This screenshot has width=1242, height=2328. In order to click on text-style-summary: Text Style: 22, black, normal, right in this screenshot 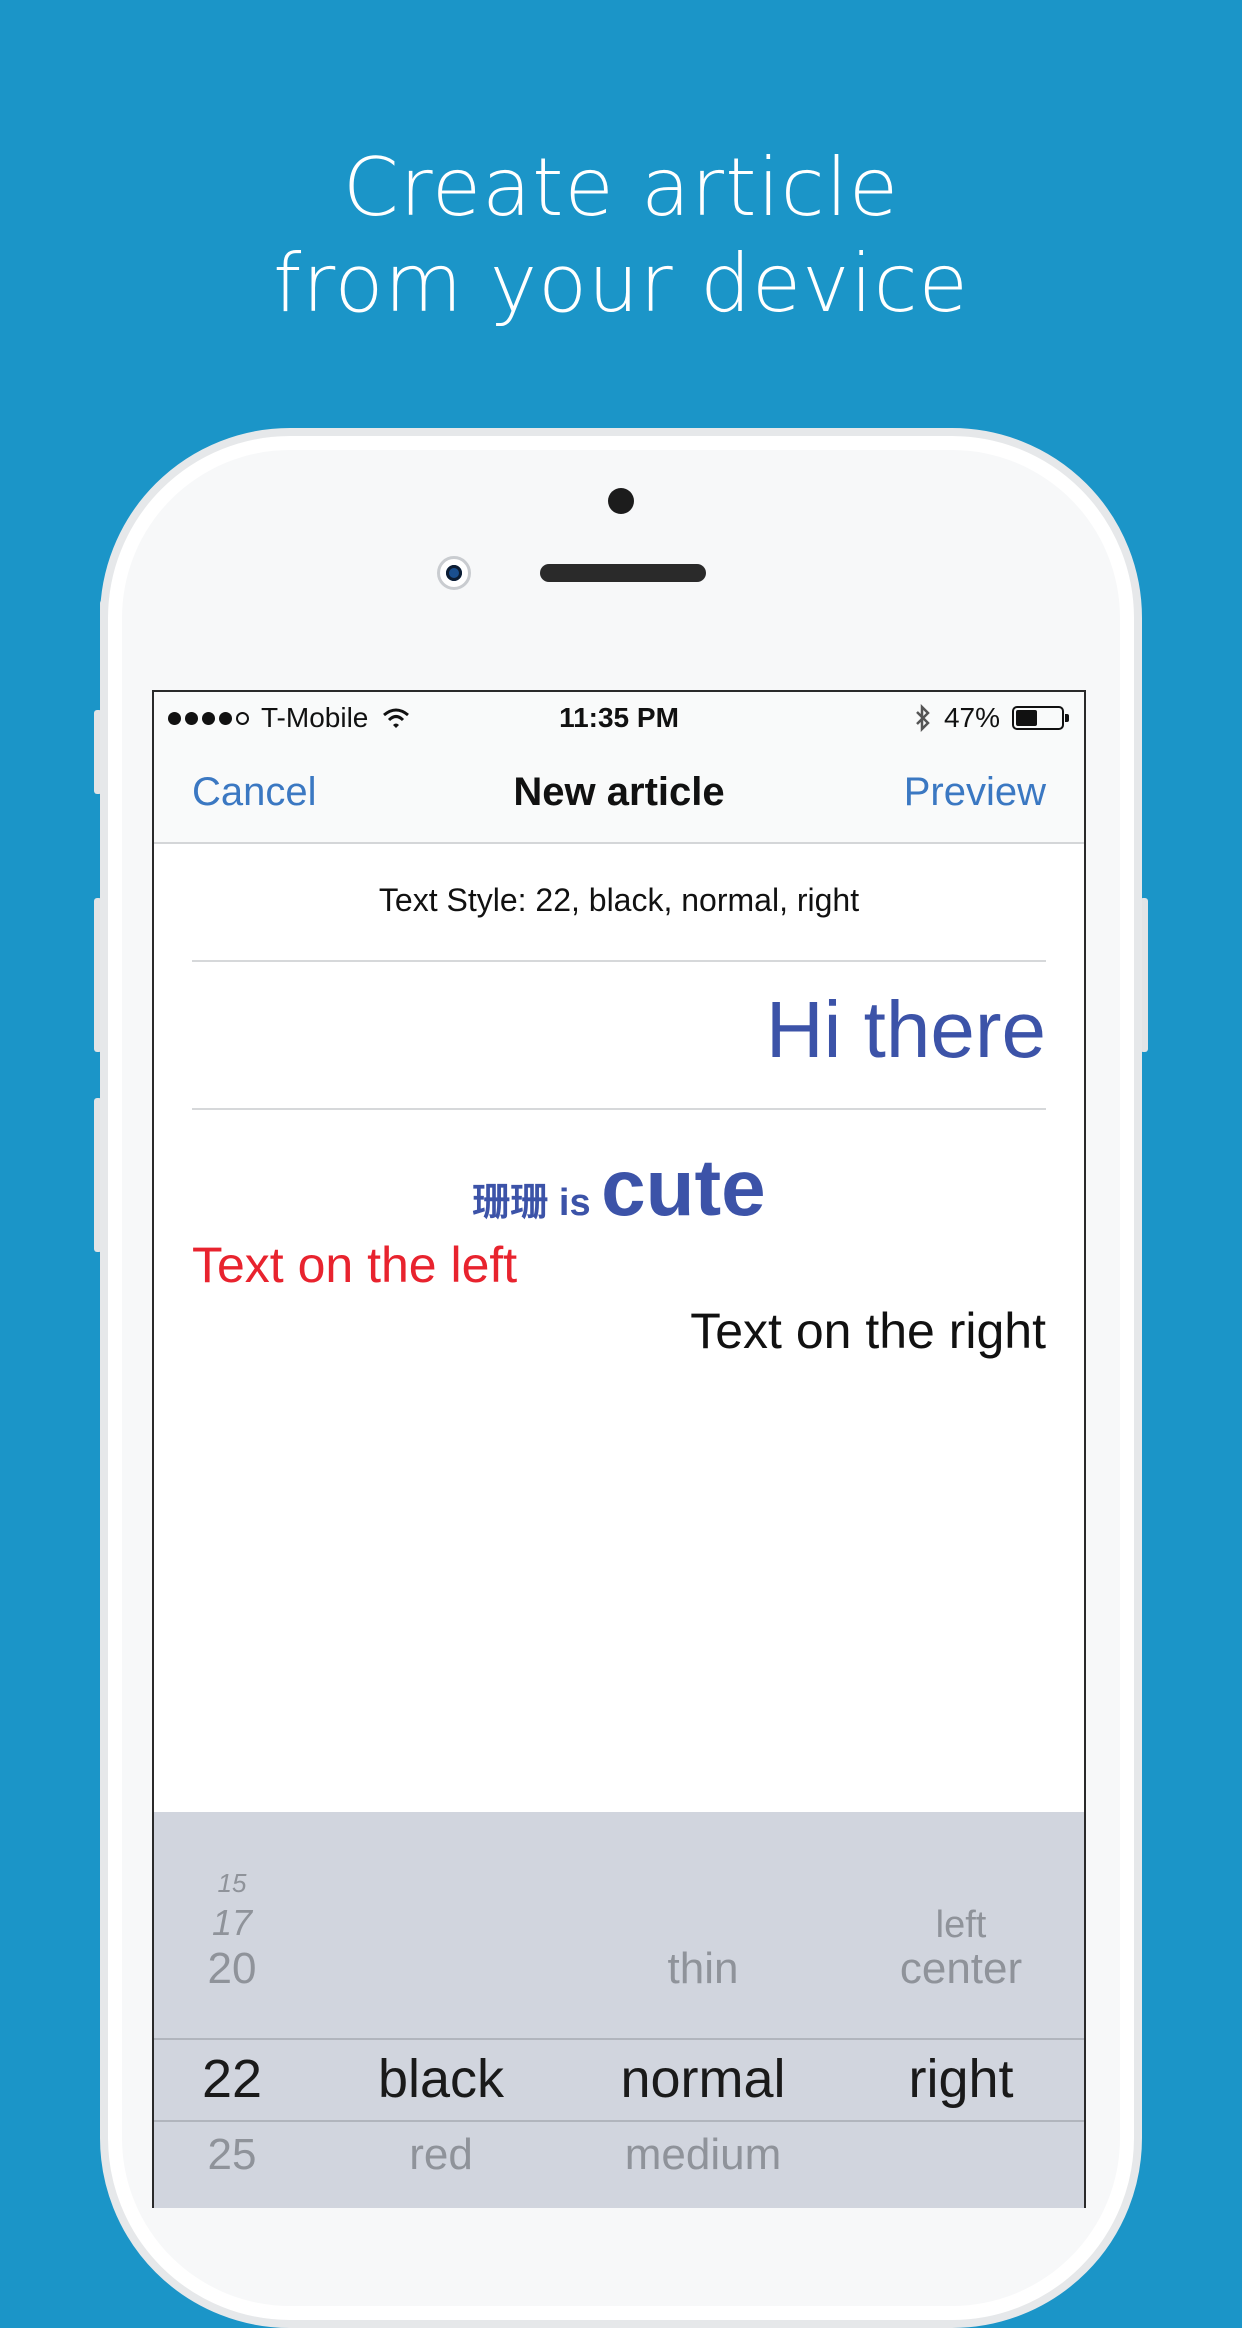, I will do `click(619, 900)`.